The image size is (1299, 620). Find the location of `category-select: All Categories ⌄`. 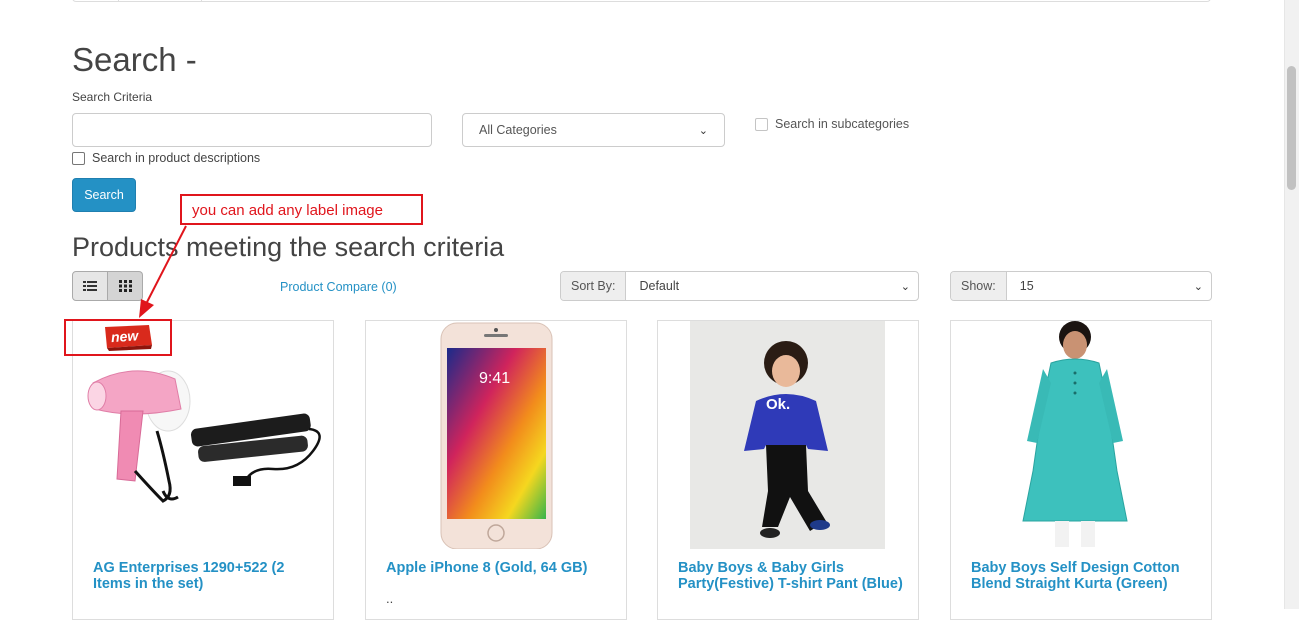

category-select: All Categories ⌄ is located at coordinates (593, 130).